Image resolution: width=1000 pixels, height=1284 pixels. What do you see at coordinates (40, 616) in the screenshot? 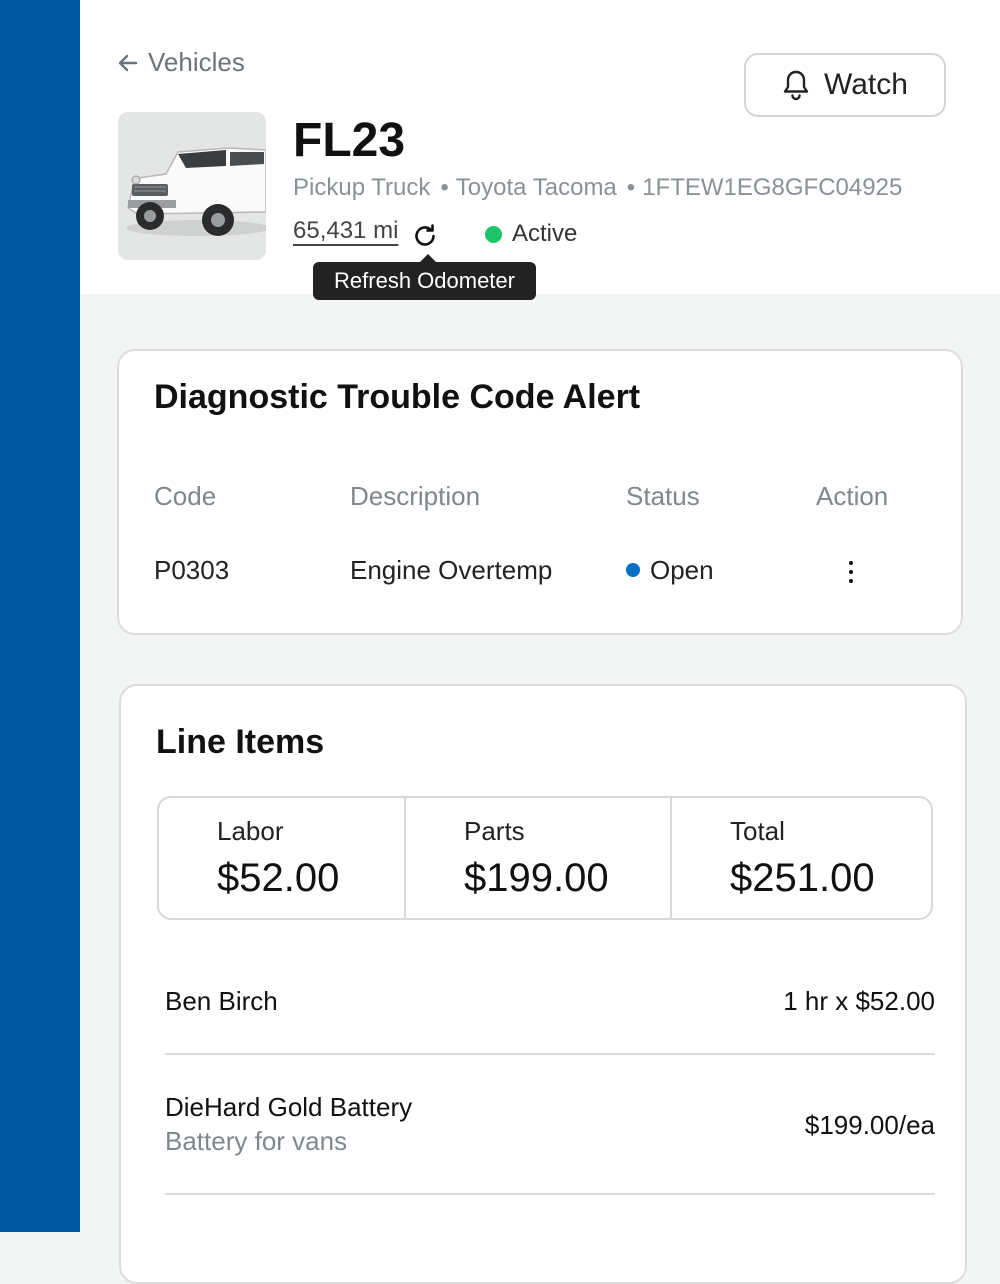
I see `sidebar` at bounding box center [40, 616].